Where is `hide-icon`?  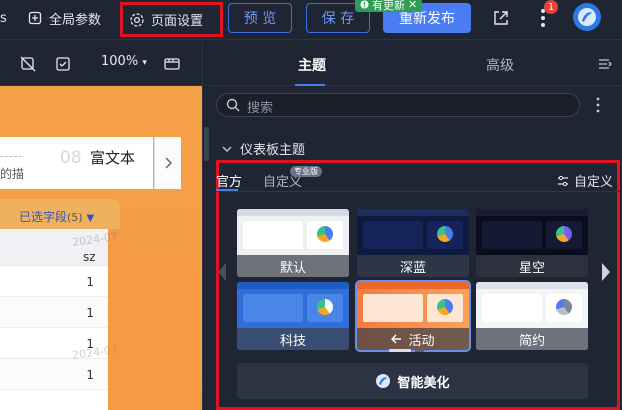 hide-icon is located at coordinates (28, 64).